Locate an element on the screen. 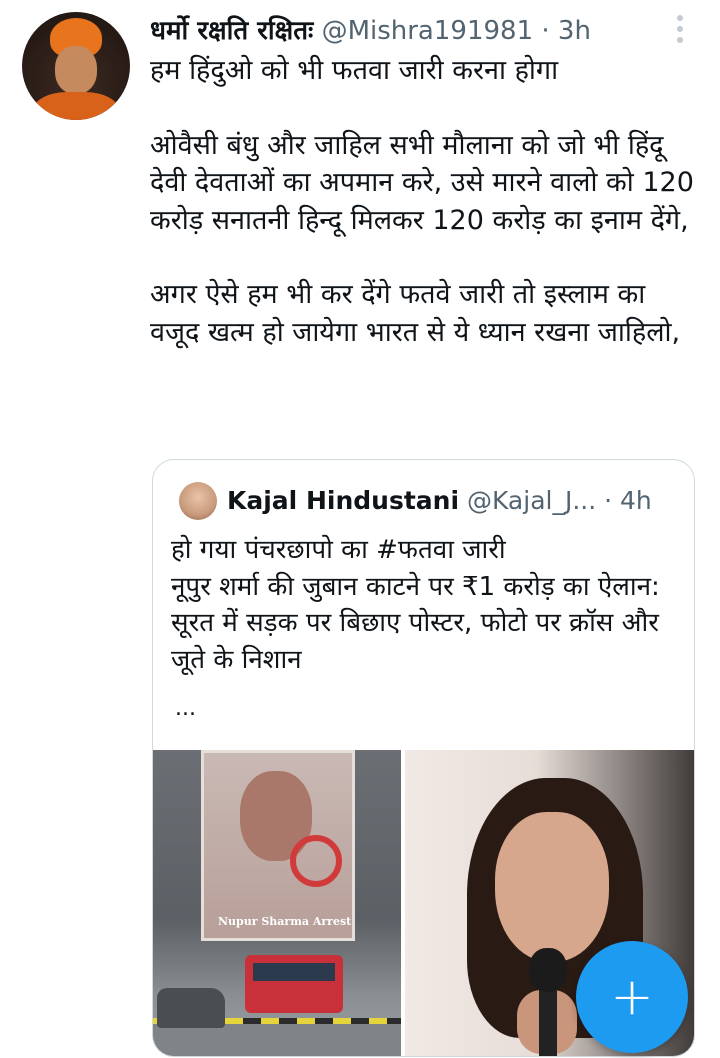 The image size is (720, 1058). bus-window is located at coordinates (294, 972).